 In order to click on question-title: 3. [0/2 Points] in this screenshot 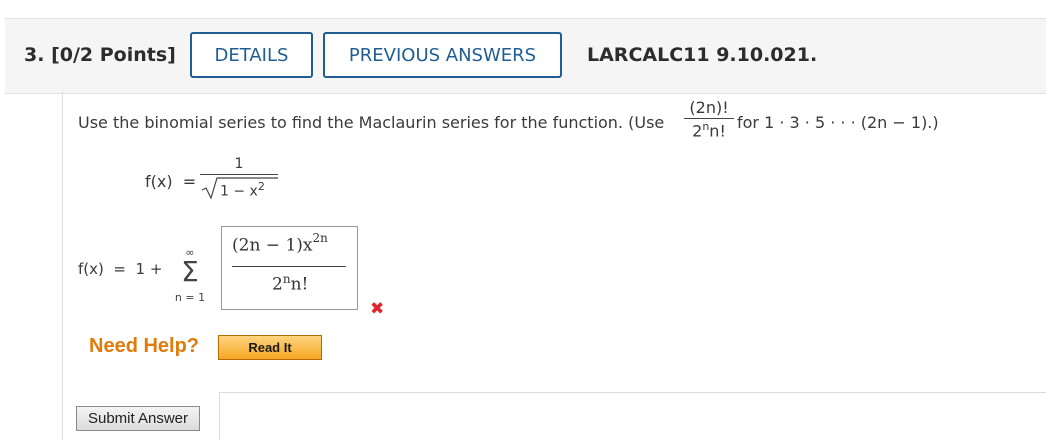, I will do `click(100, 55)`.